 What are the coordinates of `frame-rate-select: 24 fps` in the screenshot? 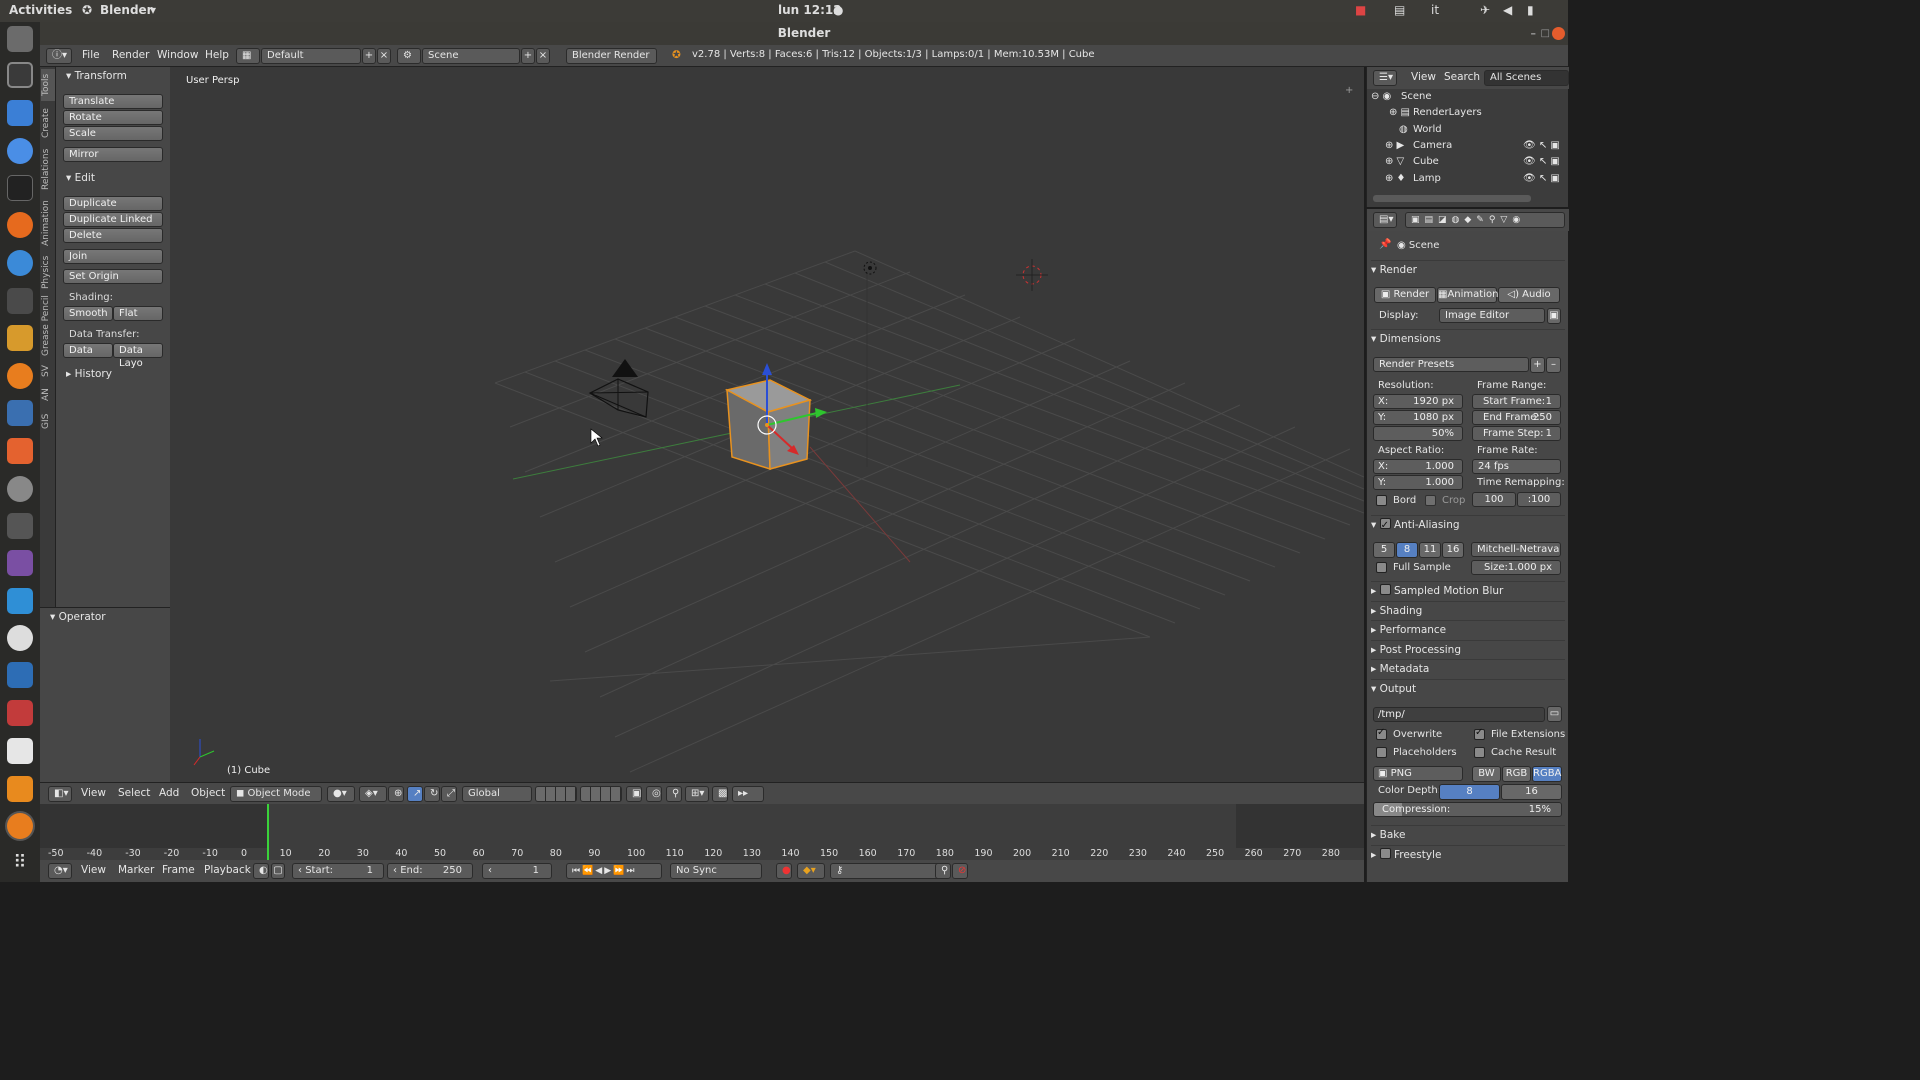 It's located at (1516, 466).